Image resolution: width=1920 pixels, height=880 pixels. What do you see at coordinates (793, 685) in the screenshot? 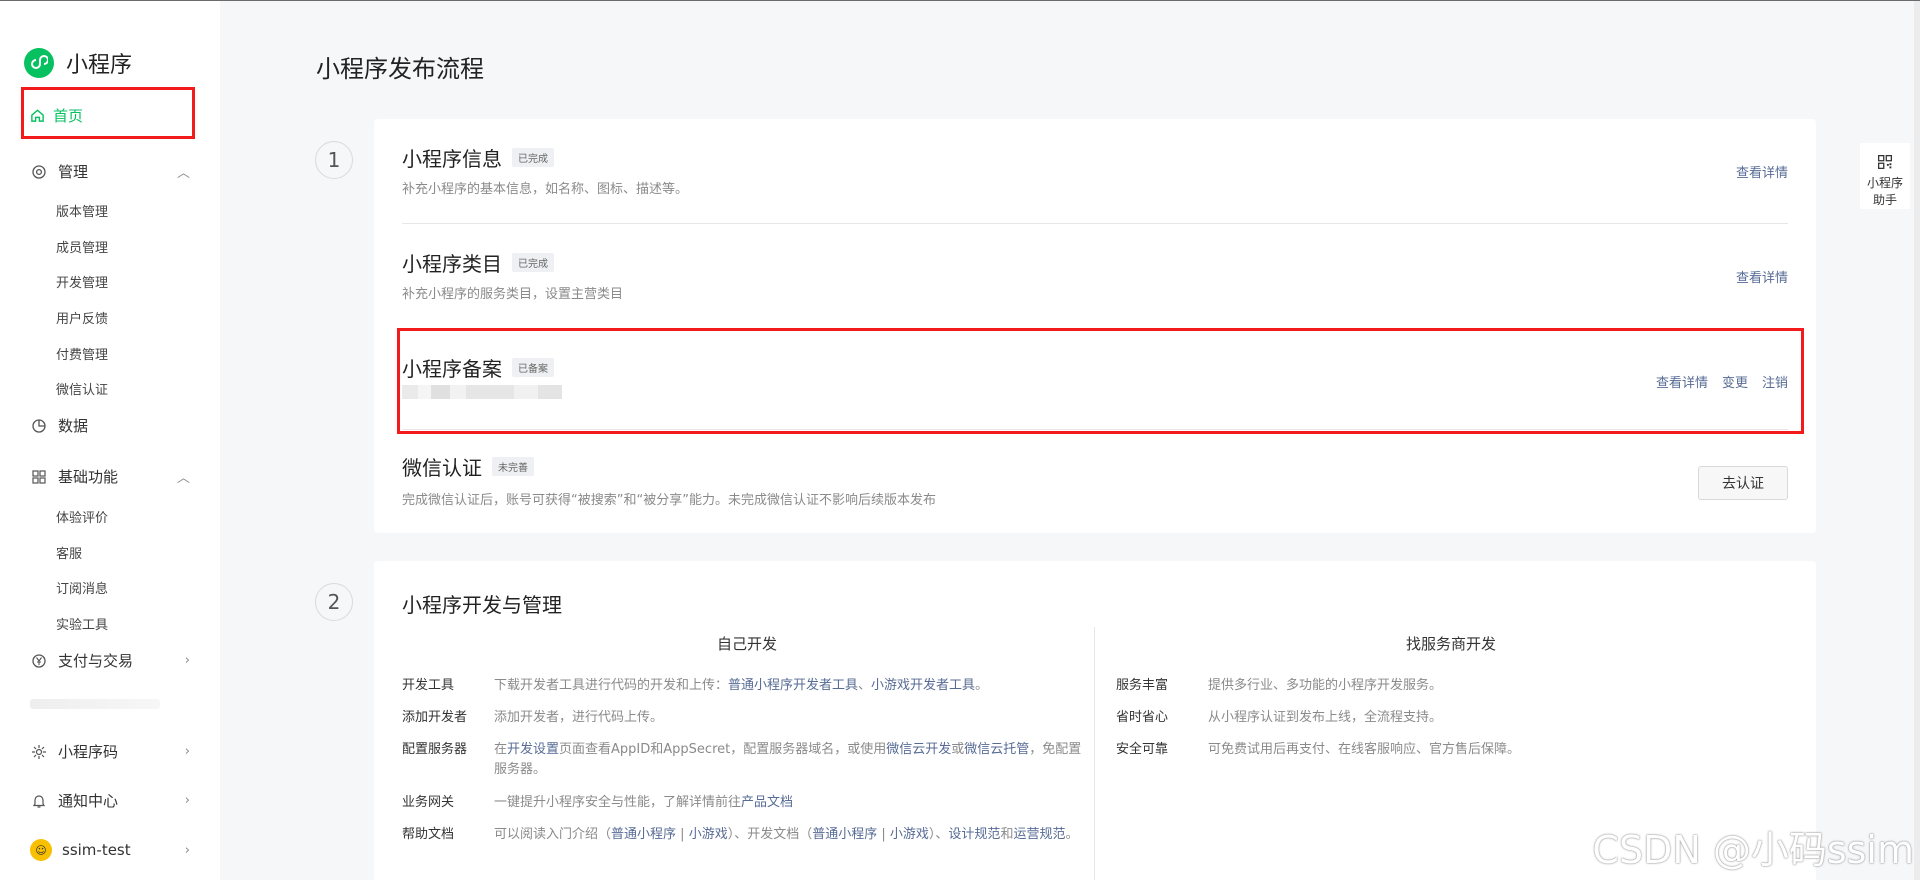
I see `mini-program-devtool-link: 普通小程序开发者工具` at bounding box center [793, 685].